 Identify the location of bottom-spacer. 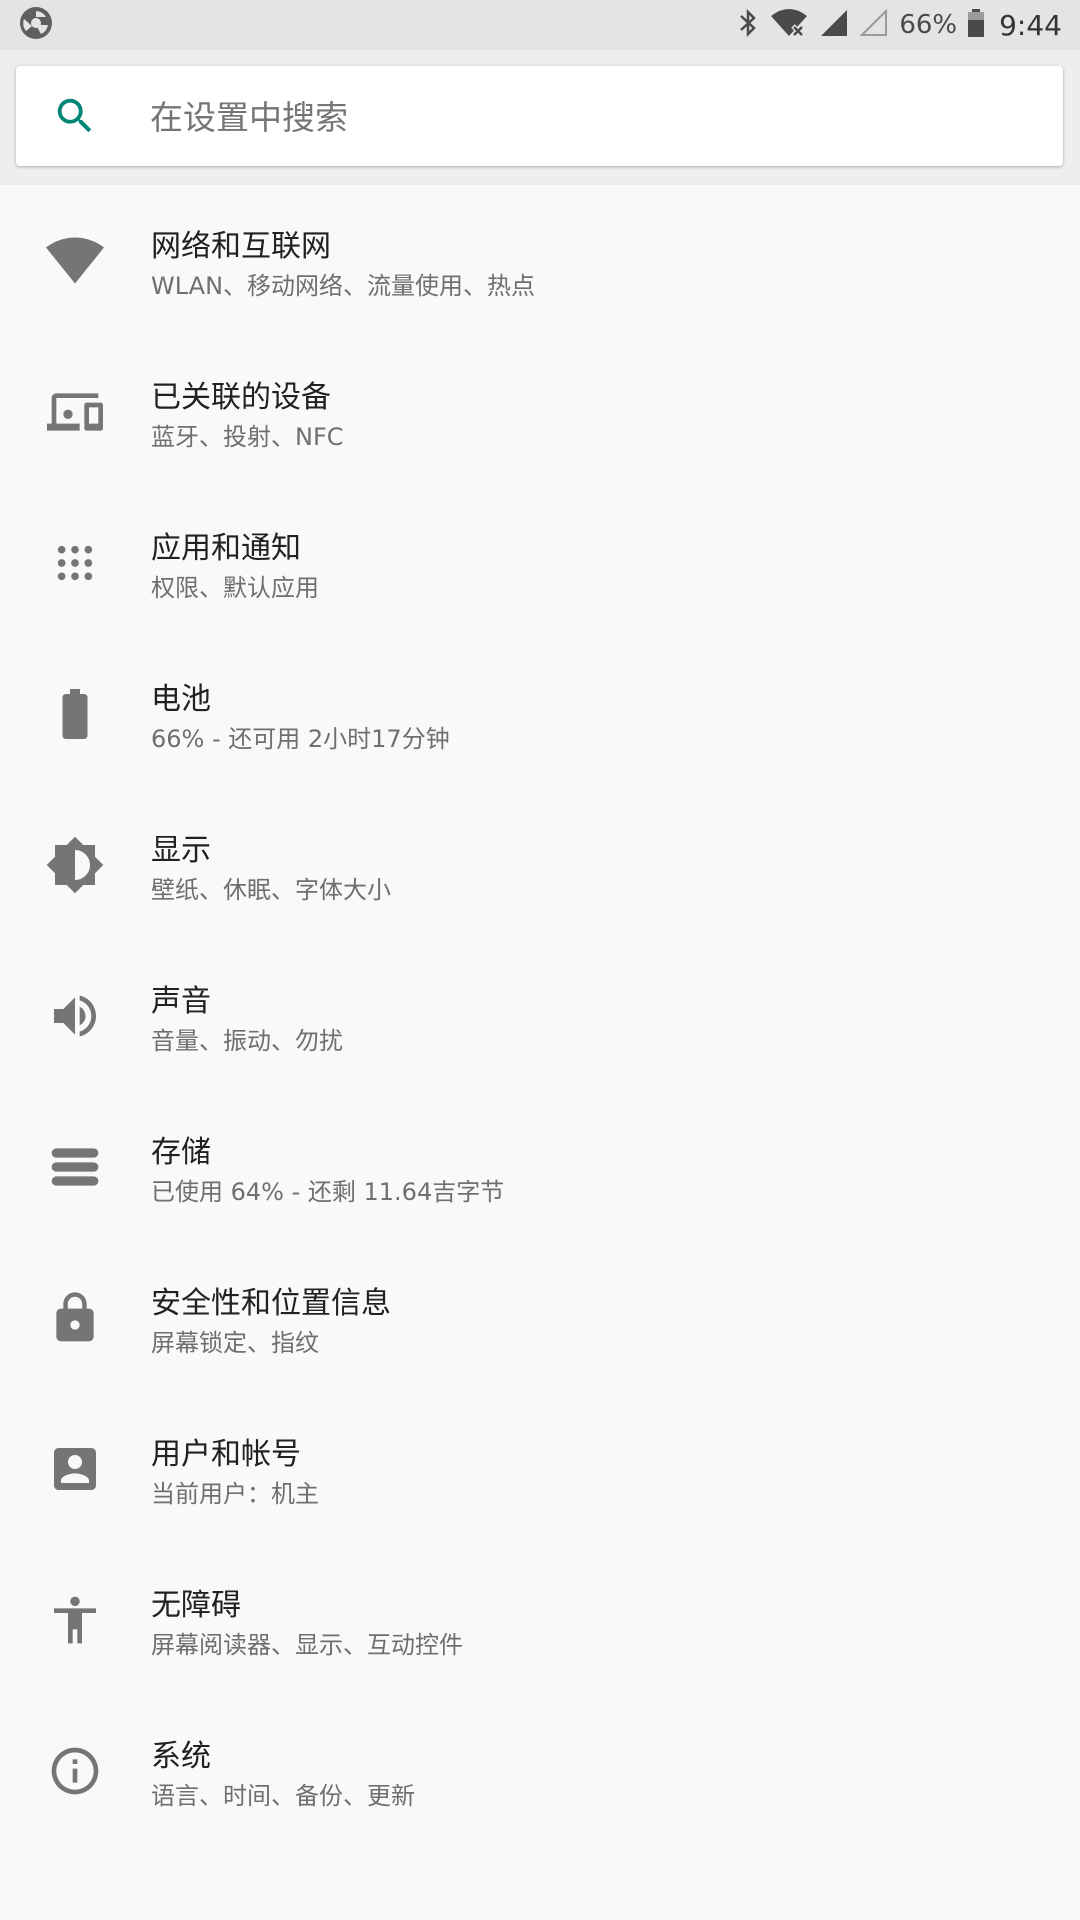
(540, 1887).